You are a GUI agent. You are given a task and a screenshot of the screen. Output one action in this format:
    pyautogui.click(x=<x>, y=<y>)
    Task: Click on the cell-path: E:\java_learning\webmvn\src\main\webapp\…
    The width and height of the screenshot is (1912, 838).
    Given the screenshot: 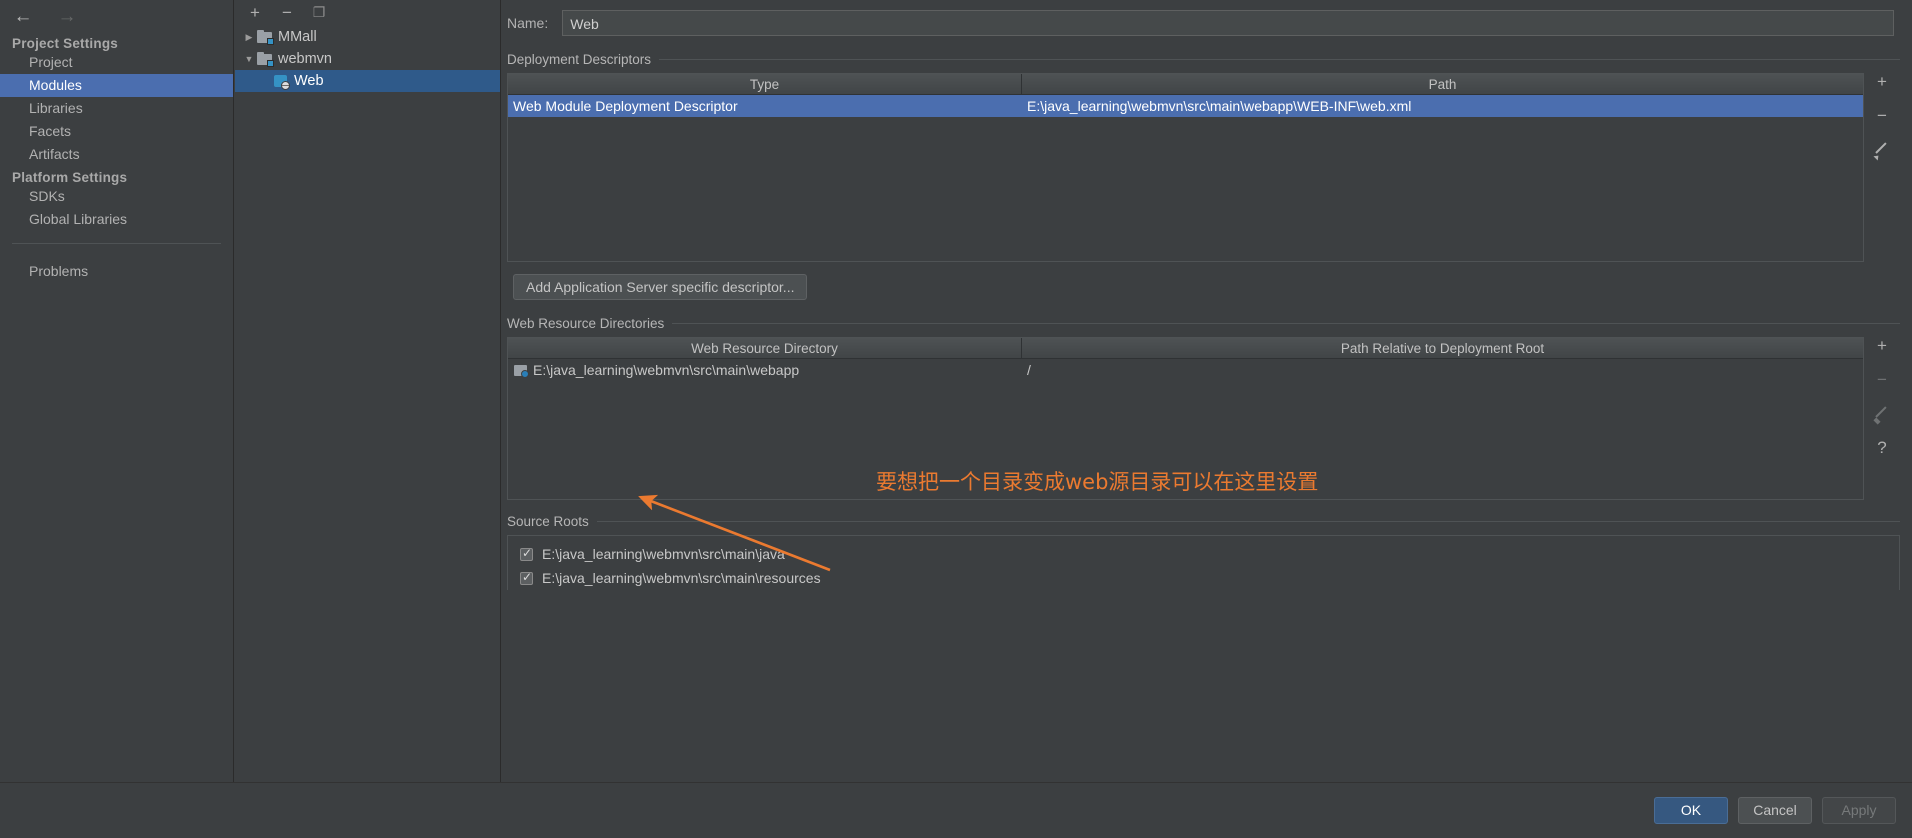 What is the action you would take?
    pyautogui.click(x=1219, y=106)
    